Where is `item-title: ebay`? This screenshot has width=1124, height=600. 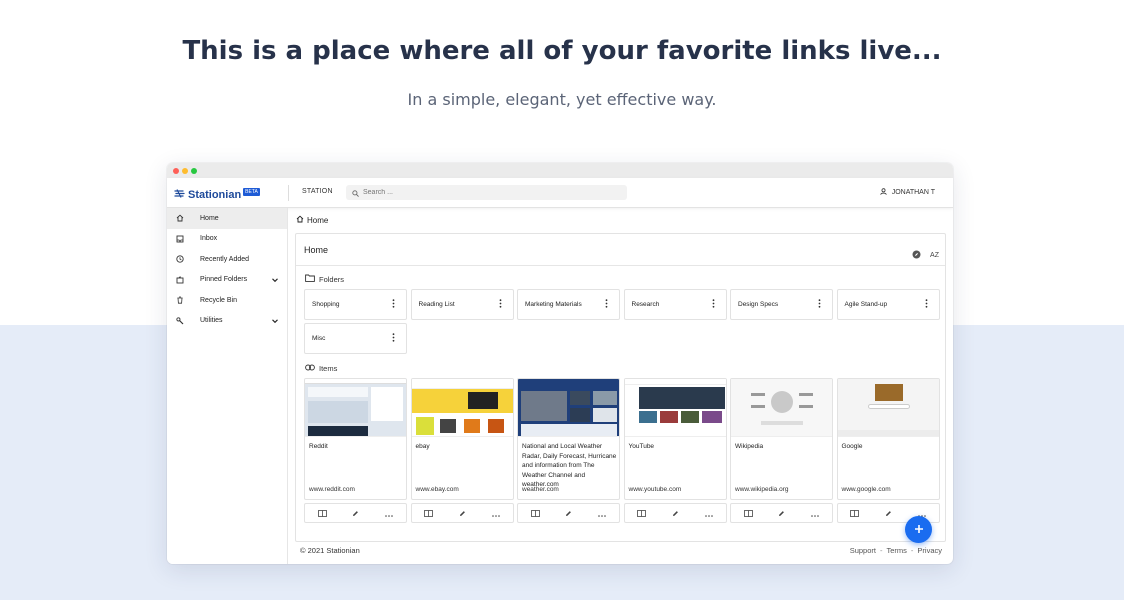 item-title: ebay is located at coordinates (422, 446).